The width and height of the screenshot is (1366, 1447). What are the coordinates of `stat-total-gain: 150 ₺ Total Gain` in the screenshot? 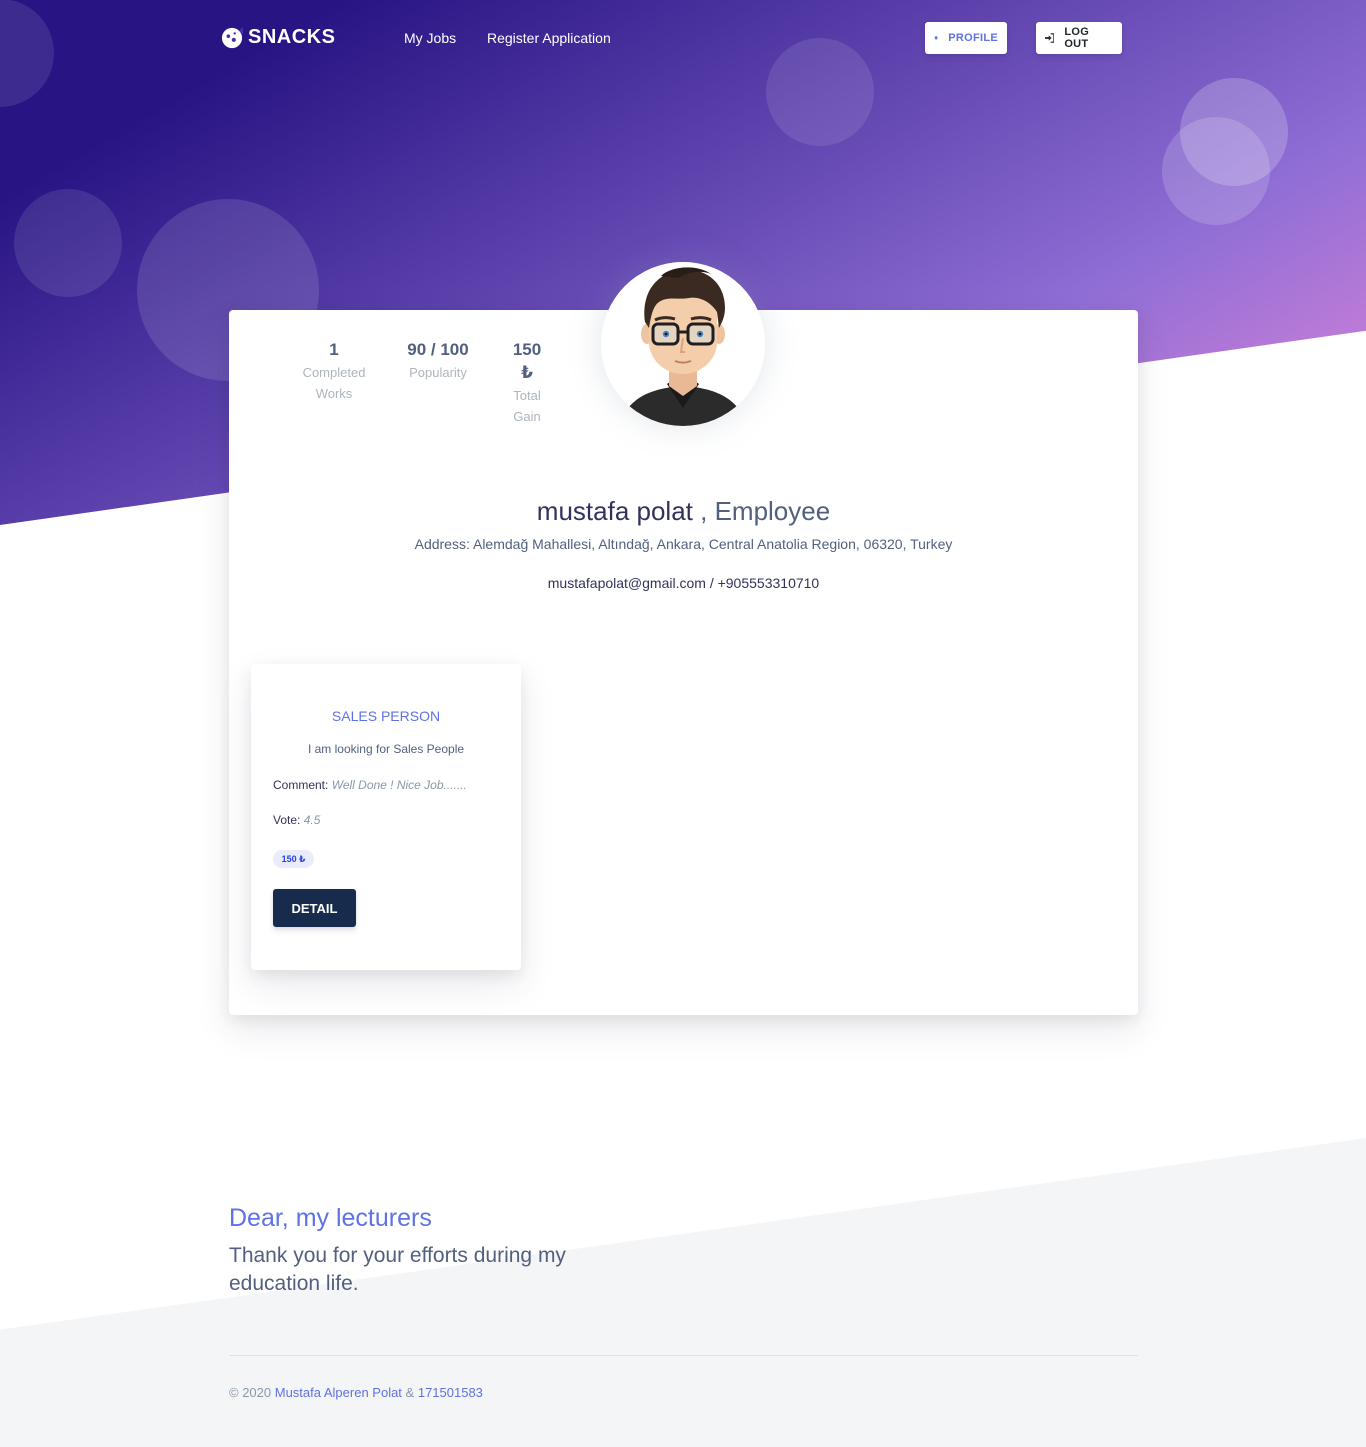 It's located at (527, 382).